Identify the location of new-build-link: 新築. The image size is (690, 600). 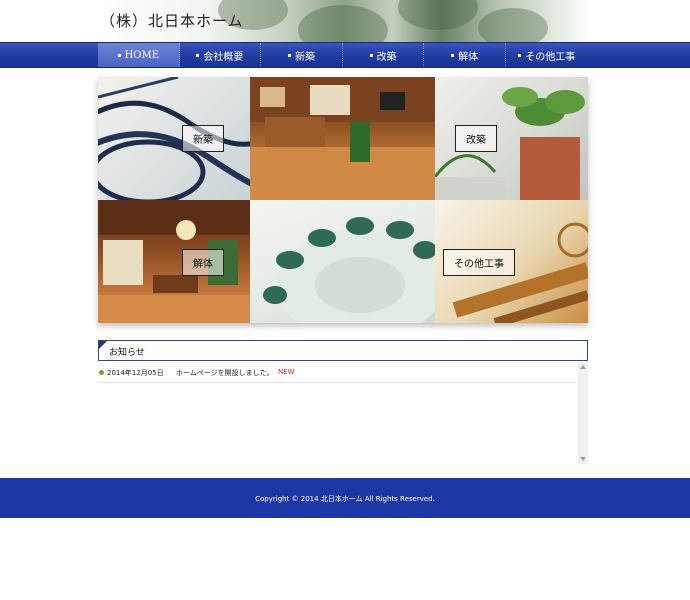
(203, 138).